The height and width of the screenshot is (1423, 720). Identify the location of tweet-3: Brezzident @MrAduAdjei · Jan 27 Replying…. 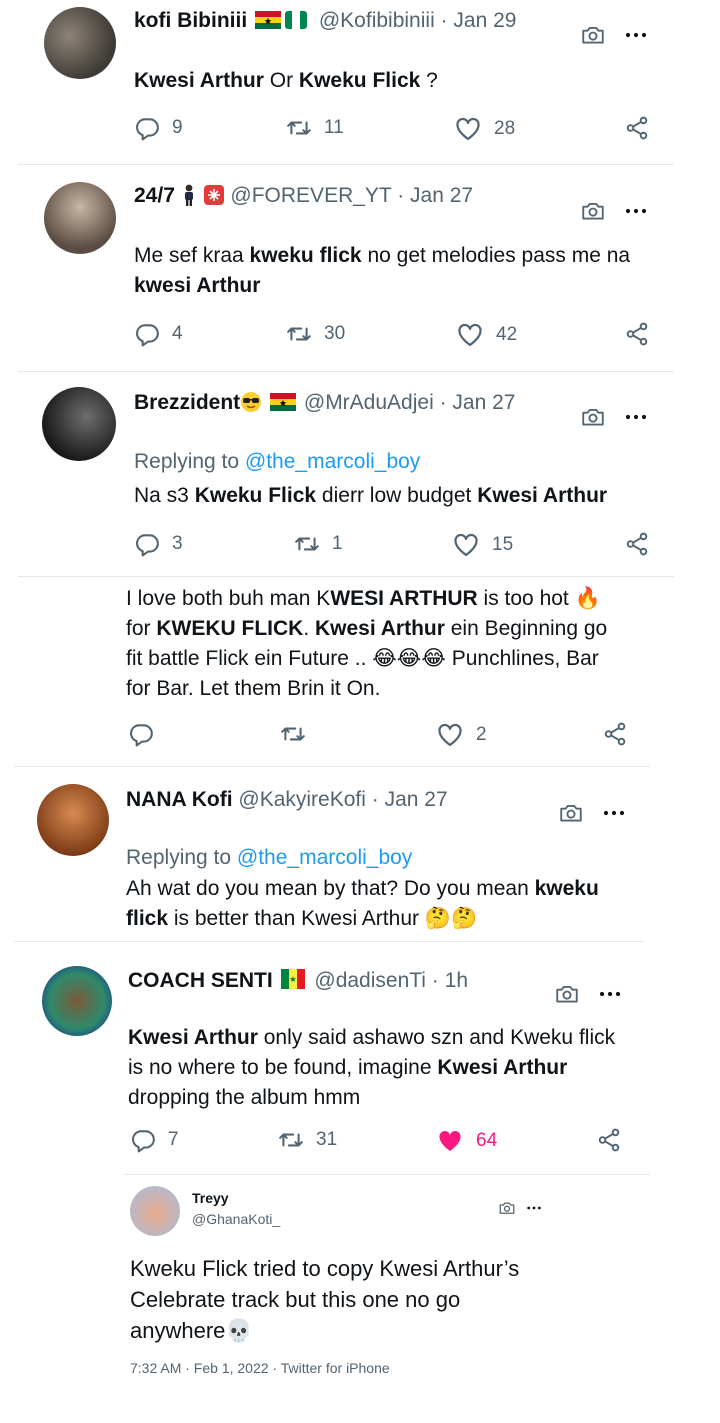
(360, 474).